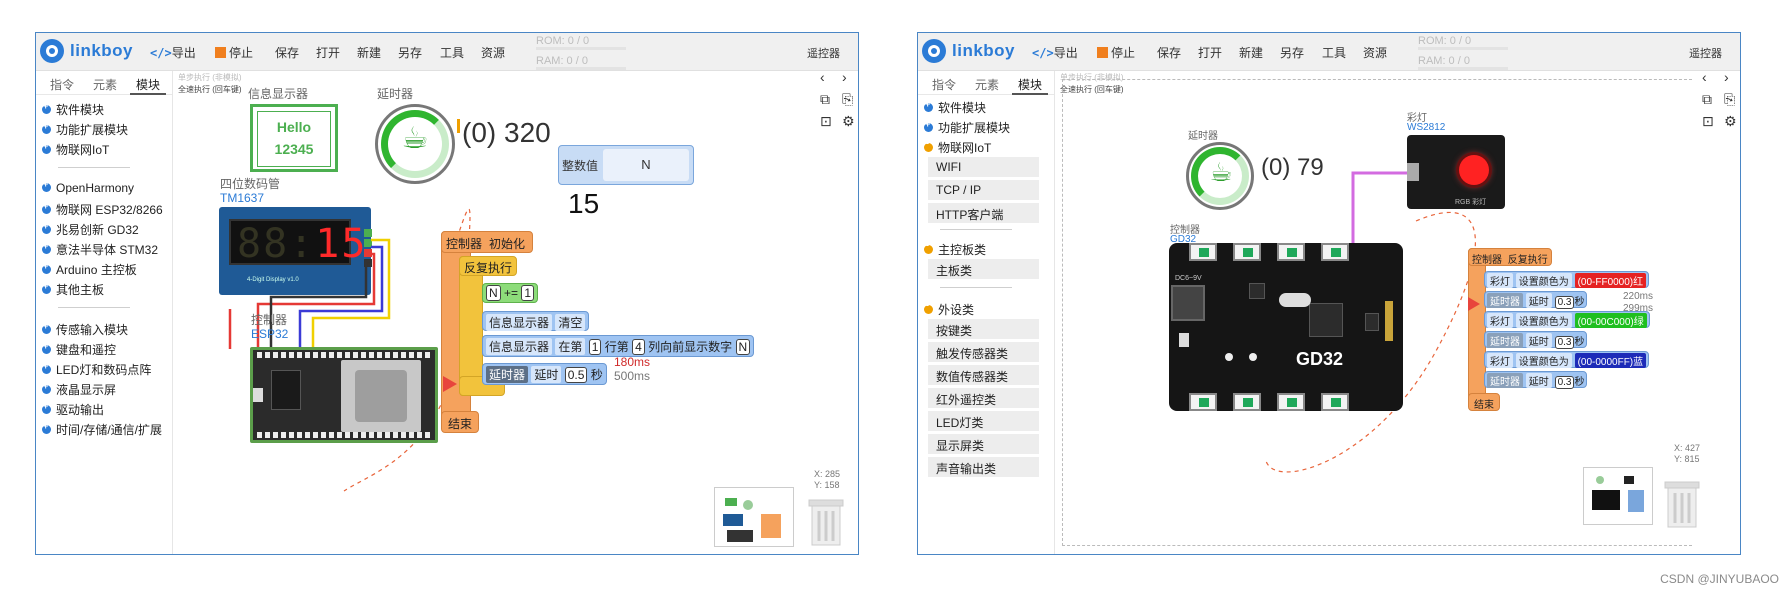  I want to click on sidebar-item-led: LED灯和数码点阵, so click(96, 369).